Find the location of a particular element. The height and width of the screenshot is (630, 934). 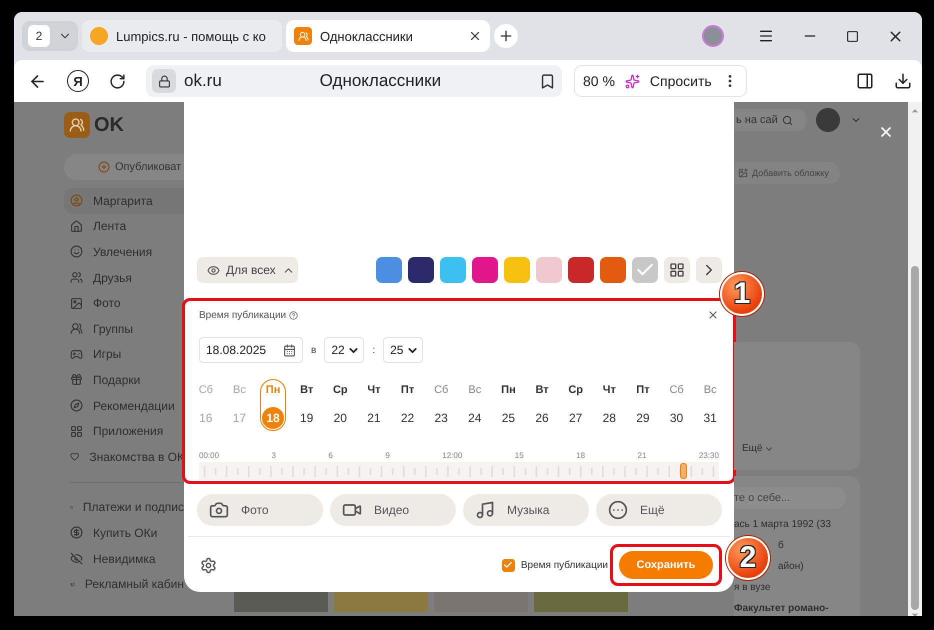

calendar-icon is located at coordinates (289, 350).